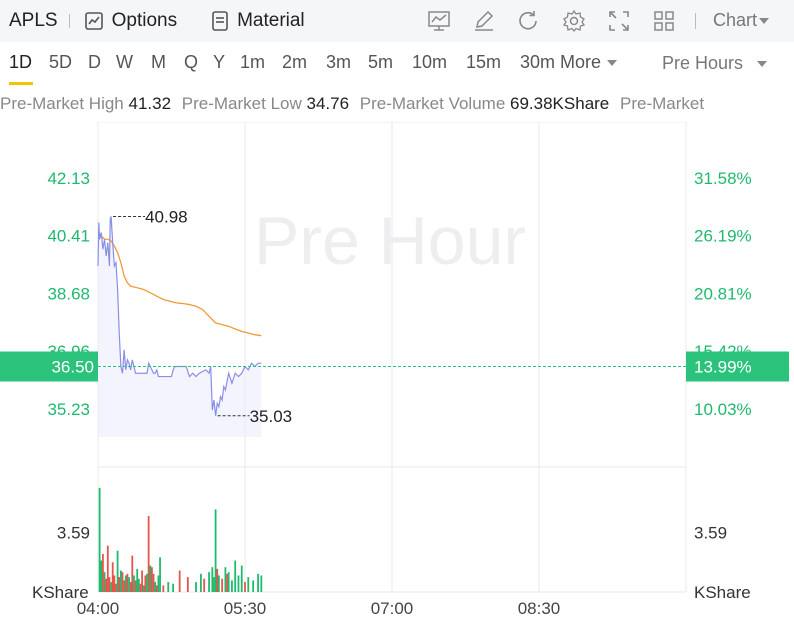 The height and width of the screenshot is (623, 794). Describe the element at coordinates (68, 178) in the screenshot. I see `price-tick-label: 42.13` at that location.